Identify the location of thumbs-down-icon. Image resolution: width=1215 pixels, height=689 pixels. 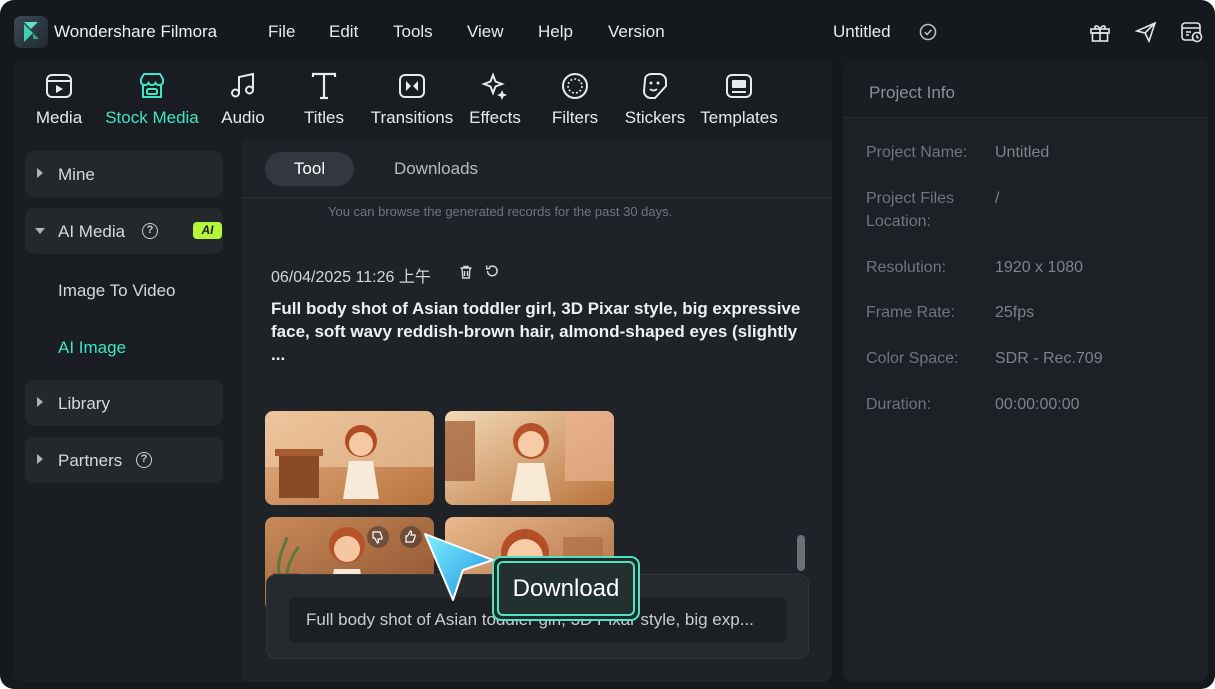
(378, 537).